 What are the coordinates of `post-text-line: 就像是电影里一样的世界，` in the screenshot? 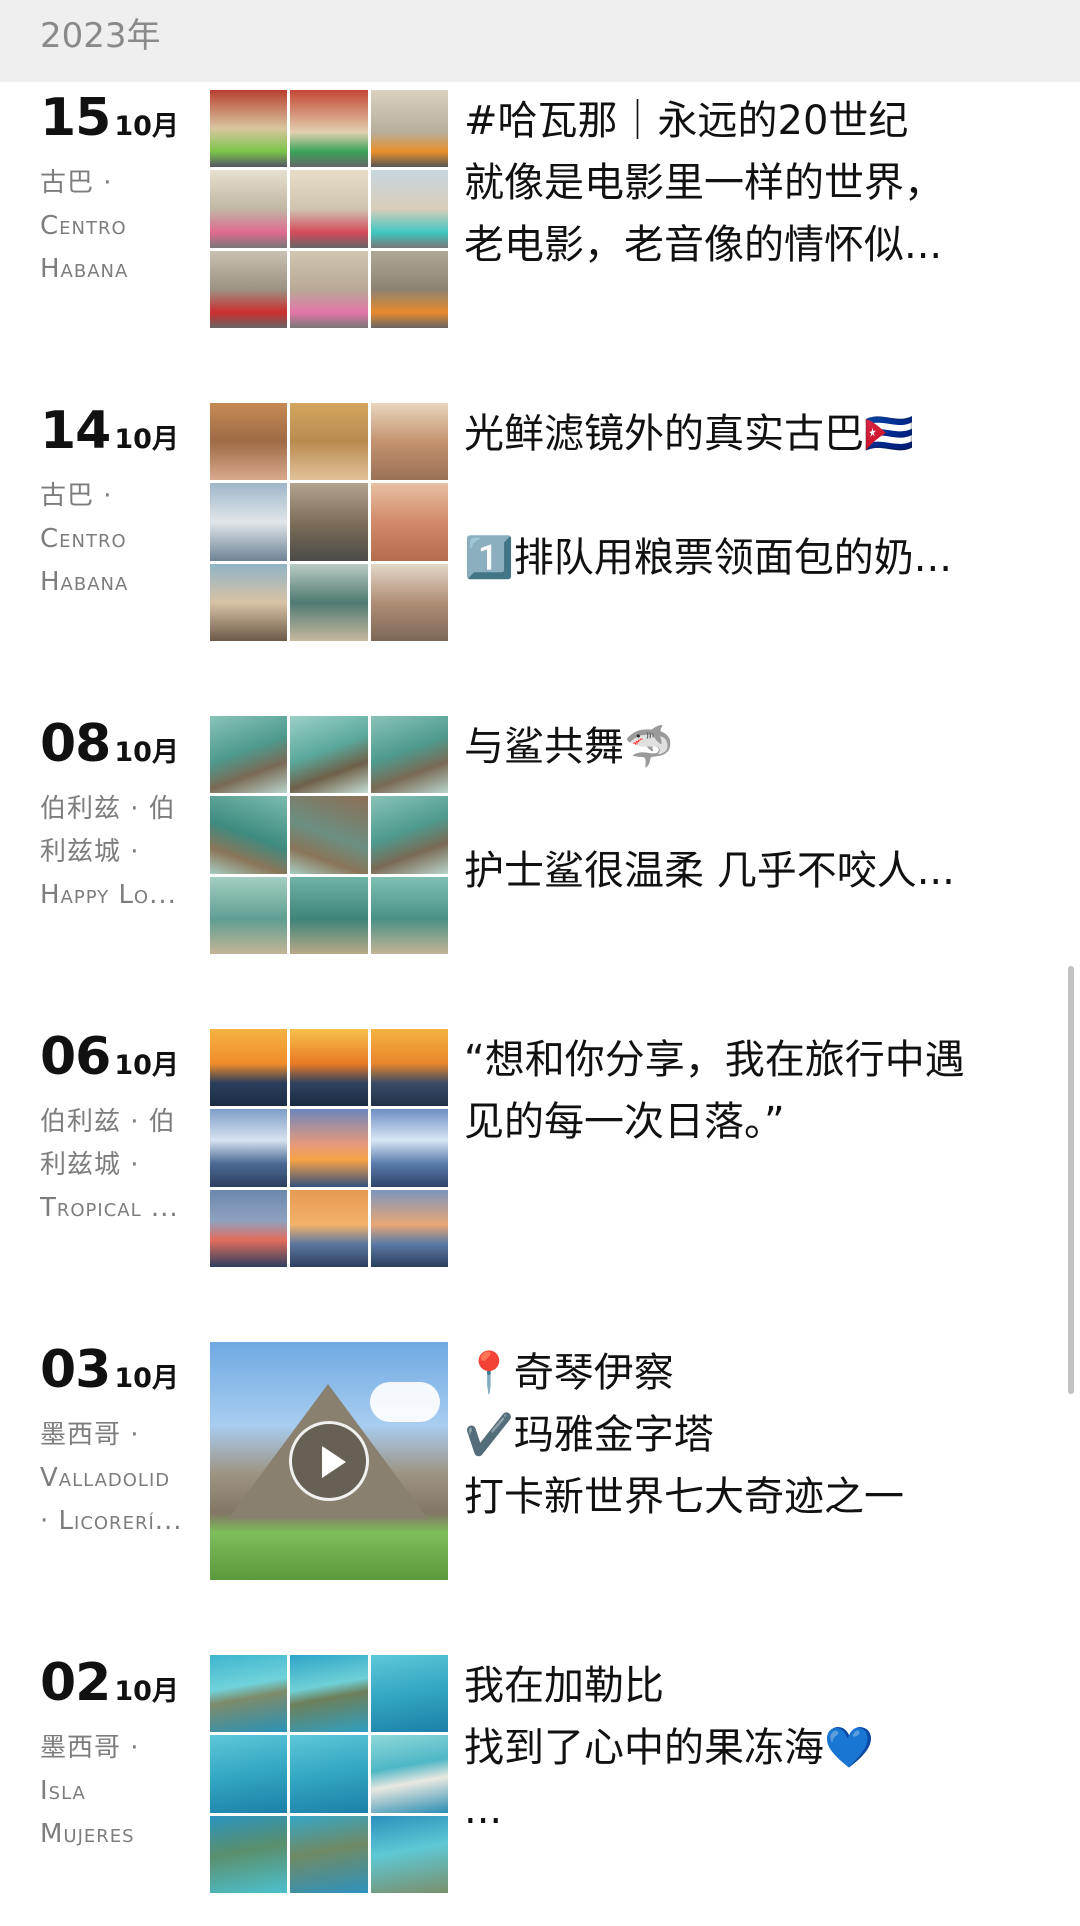 It's located at (704, 183).